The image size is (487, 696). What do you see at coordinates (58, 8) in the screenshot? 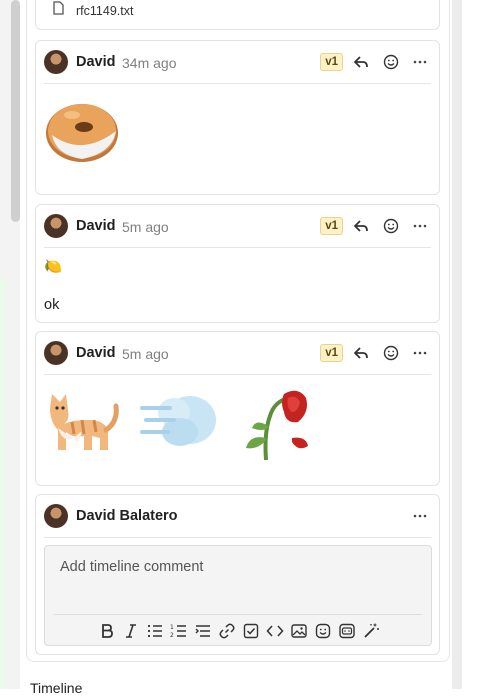
I see `file-icon` at bounding box center [58, 8].